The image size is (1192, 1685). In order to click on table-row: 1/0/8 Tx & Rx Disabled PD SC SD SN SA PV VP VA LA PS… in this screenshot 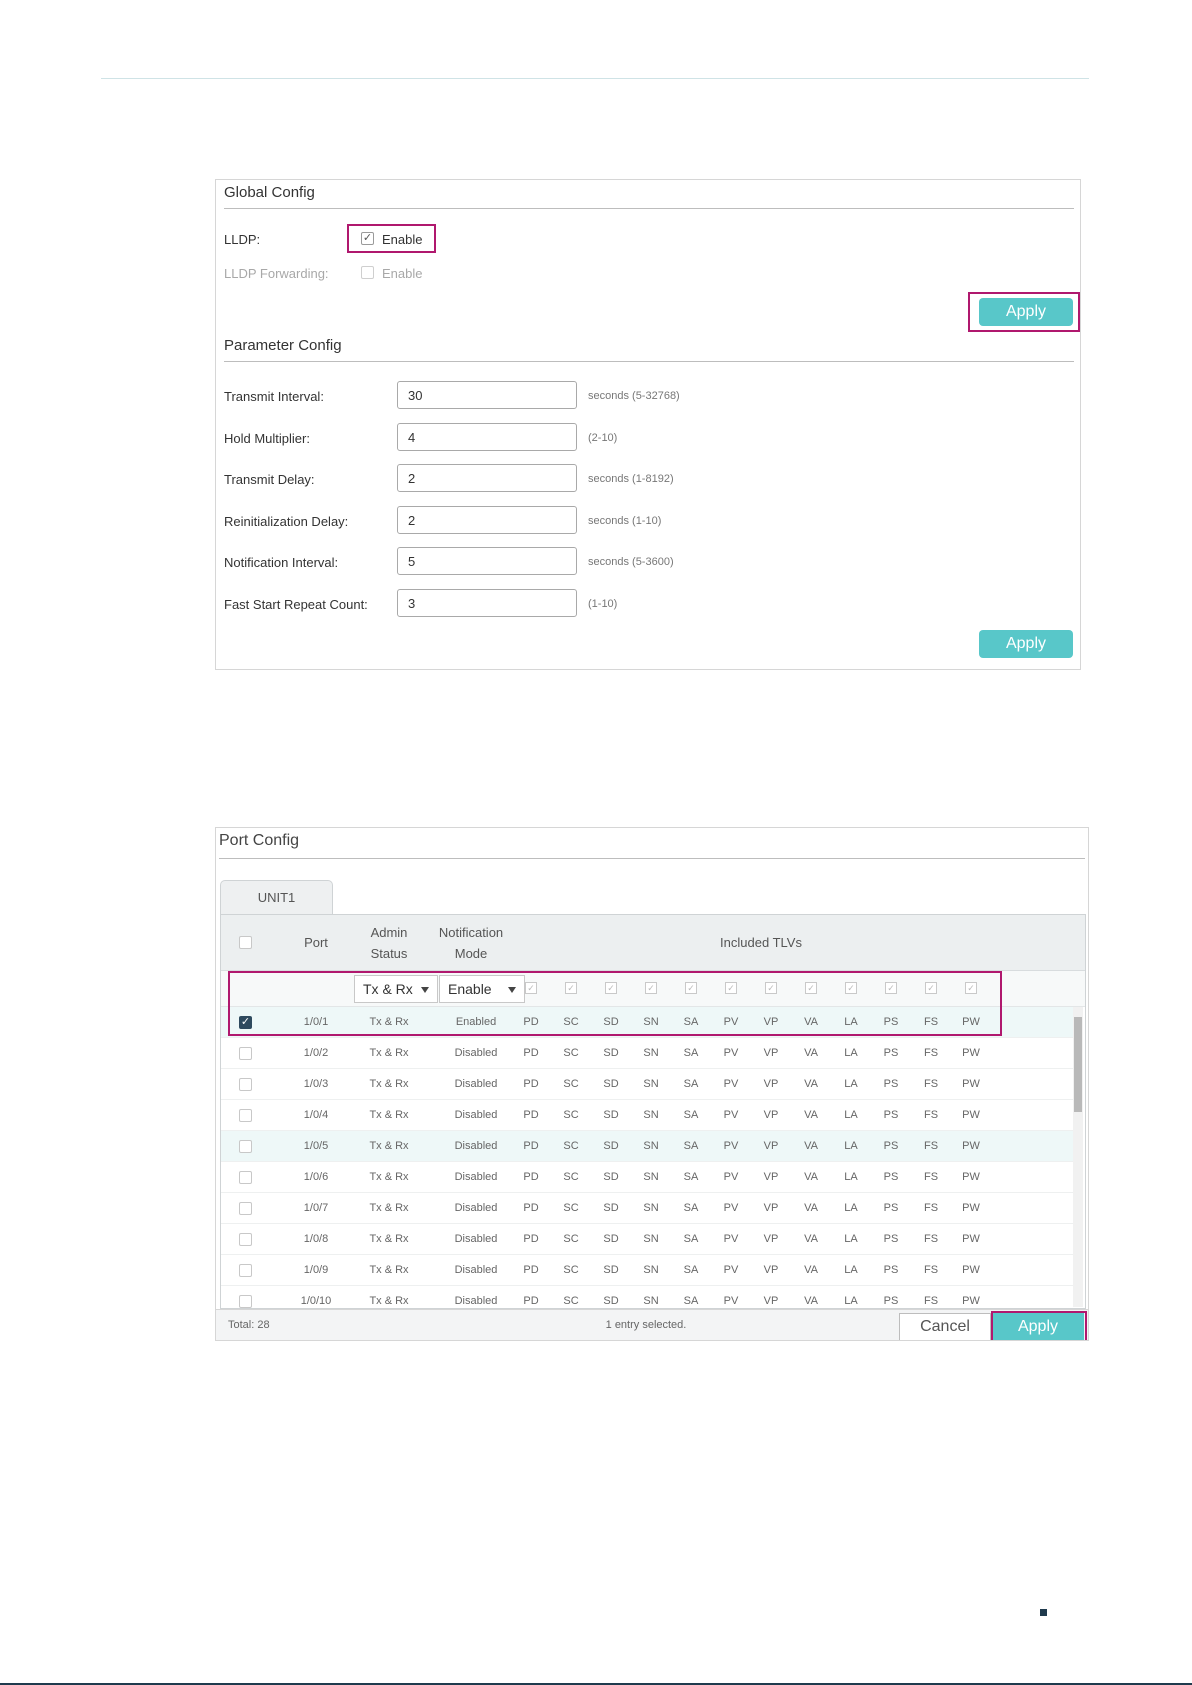, I will do `click(647, 1239)`.